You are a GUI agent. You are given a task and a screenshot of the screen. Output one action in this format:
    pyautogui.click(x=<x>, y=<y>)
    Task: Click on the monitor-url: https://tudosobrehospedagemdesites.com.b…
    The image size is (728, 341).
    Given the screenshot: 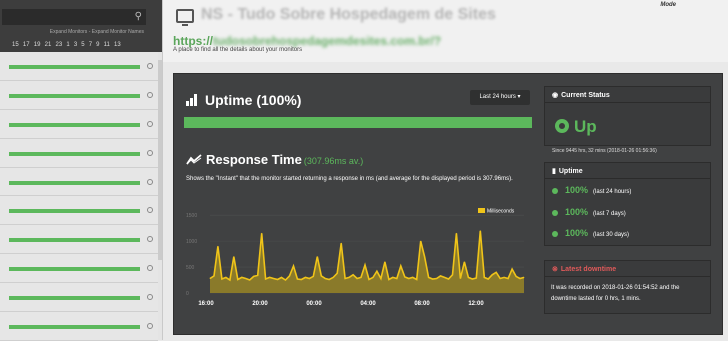 What is the action you would take?
    pyautogui.click(x=307, y=41)
    